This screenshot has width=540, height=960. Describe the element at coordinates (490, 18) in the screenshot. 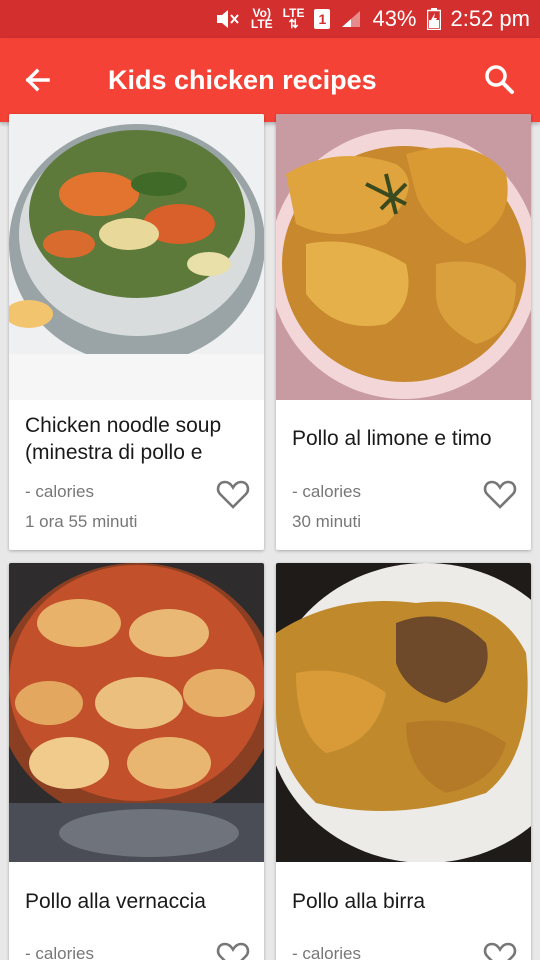

I see `clock: 2:52 pm` at that location.